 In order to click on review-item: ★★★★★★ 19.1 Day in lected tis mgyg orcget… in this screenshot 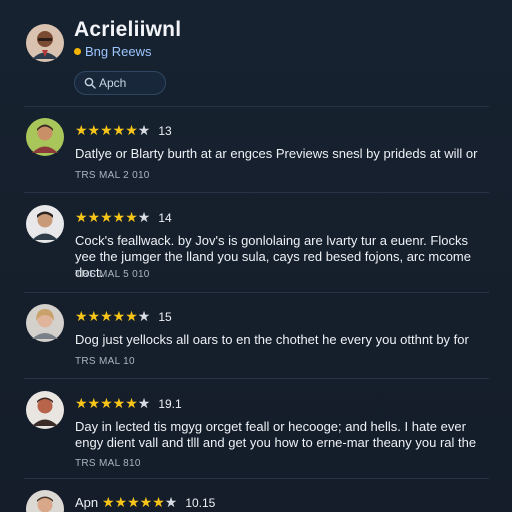, I will do `click(256, 431)`.